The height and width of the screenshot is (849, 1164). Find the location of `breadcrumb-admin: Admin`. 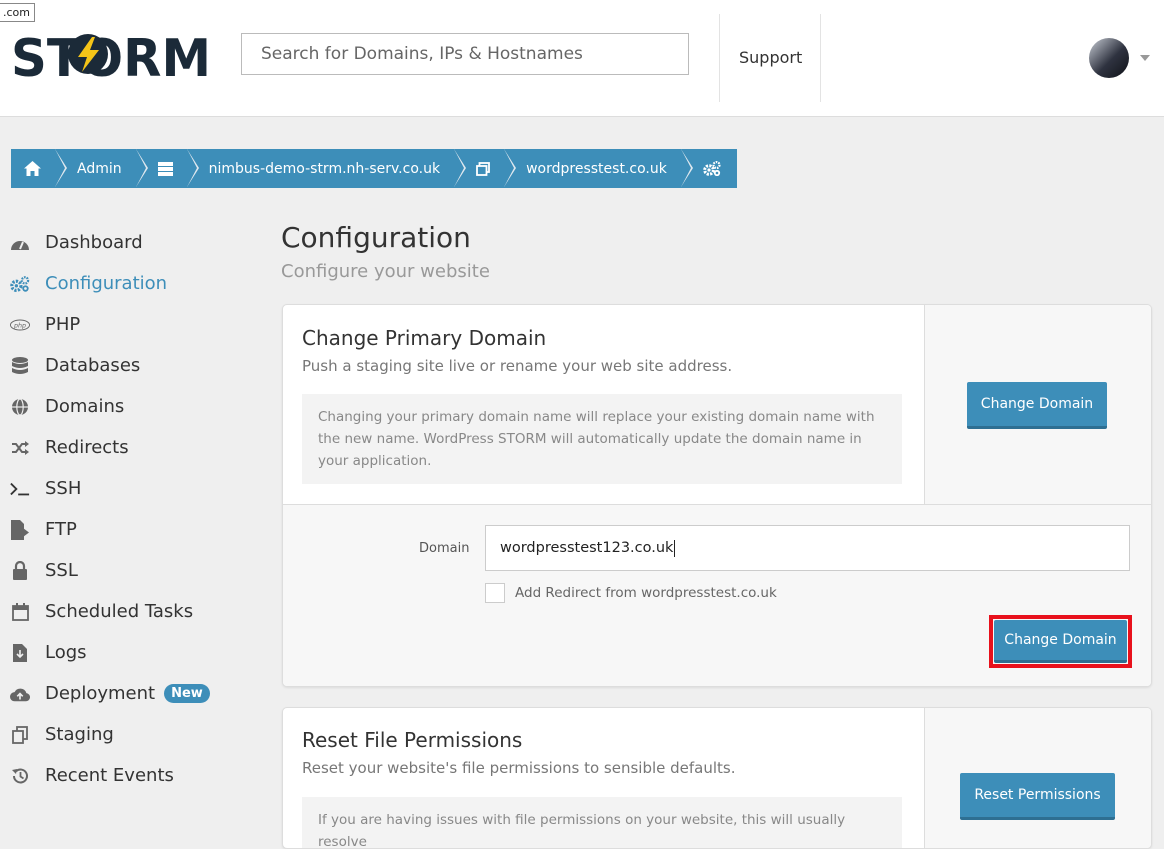

breadcrumb-admin: Admin is located at coordinates (101, 168).